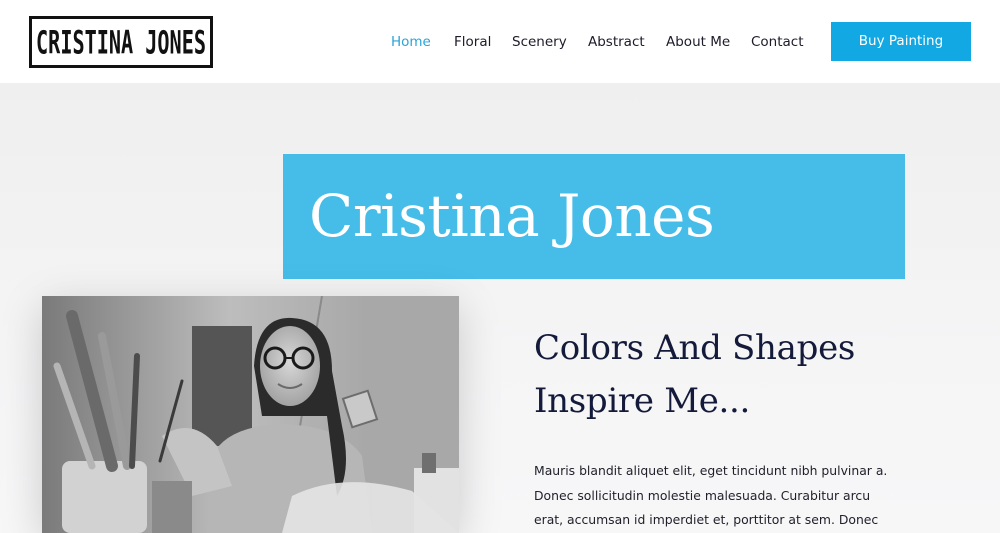  I want to click on nav-item-contact: Contact, so click(777, 42).